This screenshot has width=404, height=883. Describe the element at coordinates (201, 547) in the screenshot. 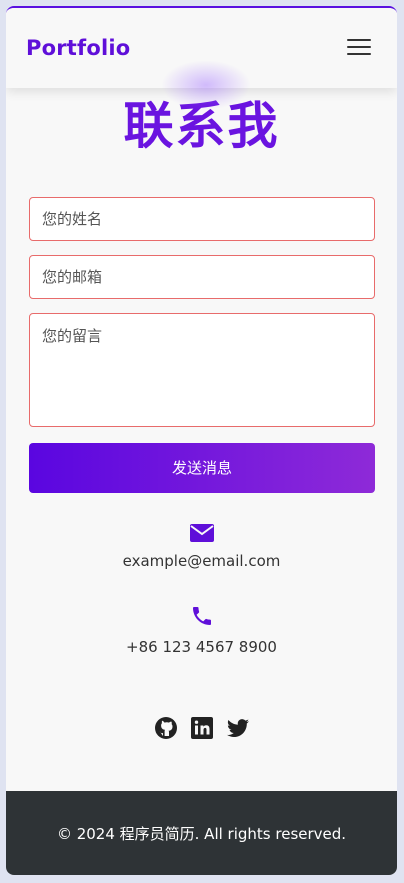

I see `email-info: example@email.com` at that location.